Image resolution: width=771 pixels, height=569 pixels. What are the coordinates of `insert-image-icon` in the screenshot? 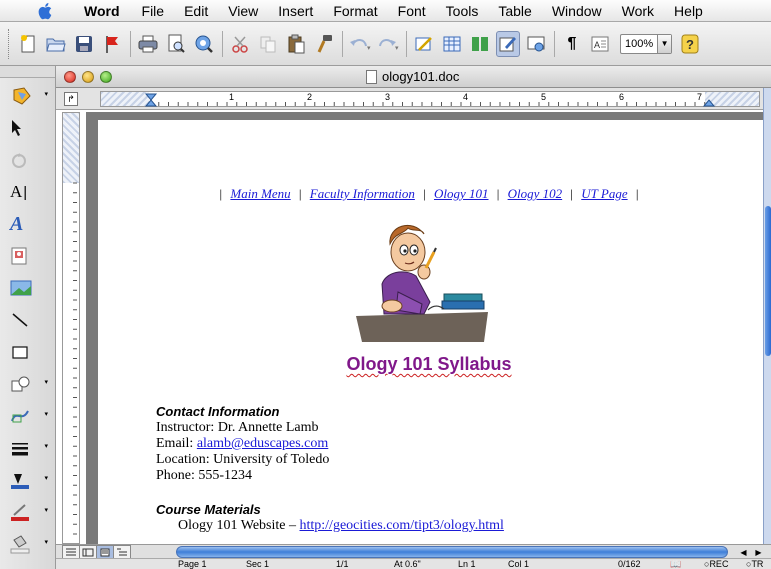 It's located at (28, 288).